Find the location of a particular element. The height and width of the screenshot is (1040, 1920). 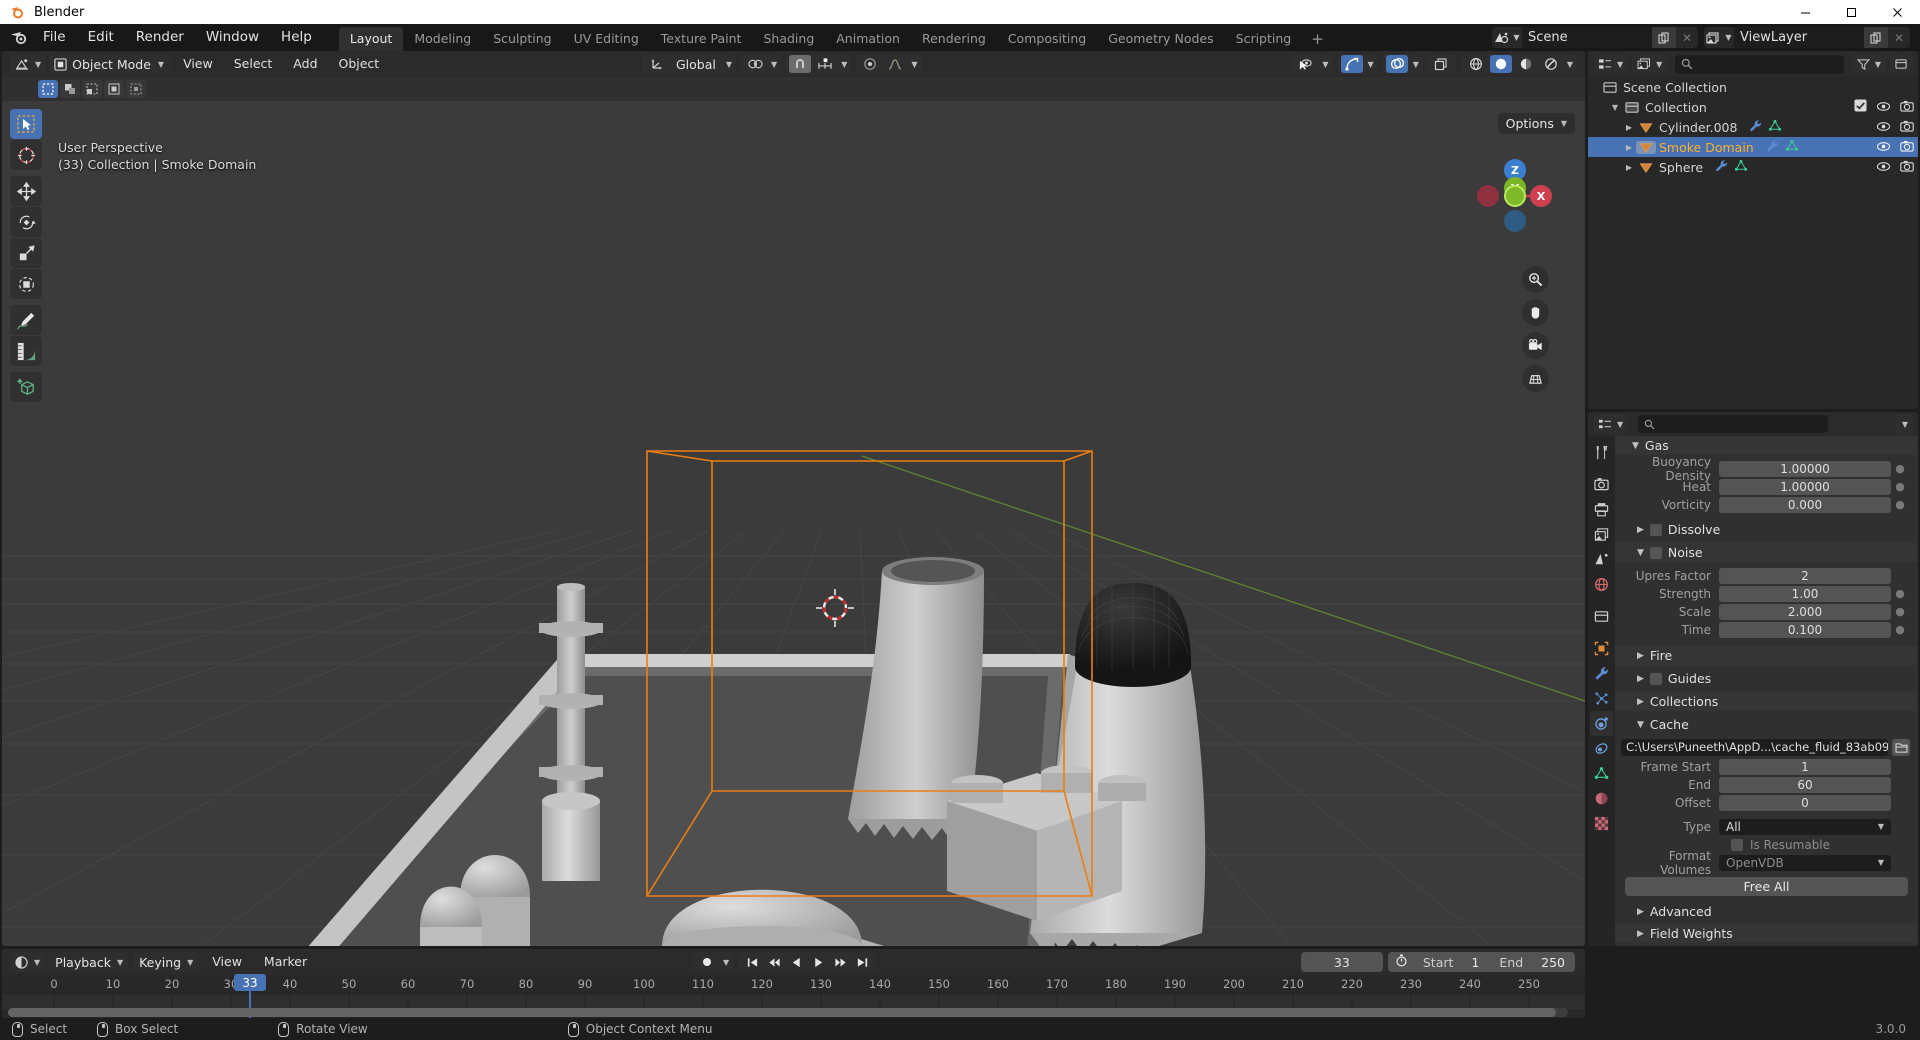

camera-icon is located at coordinates (1907, 147).